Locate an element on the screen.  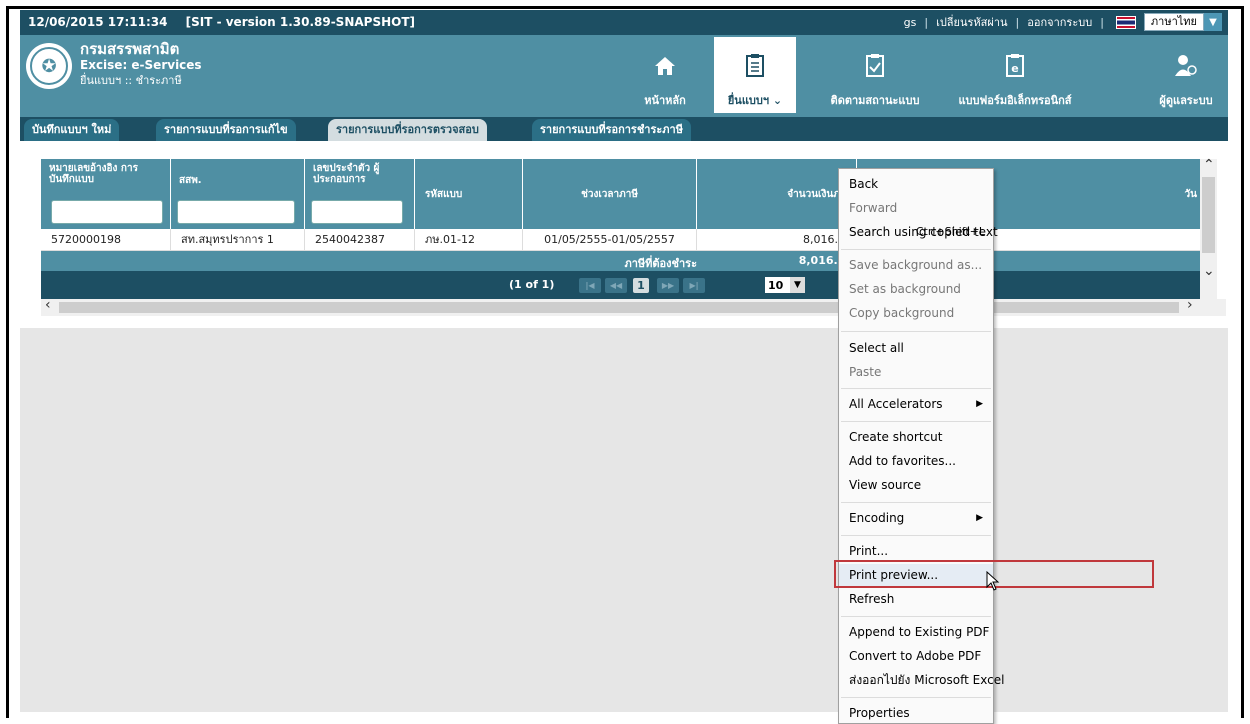
datetime-text: 12/06/2015 17:11:34 is located at coordinates (98, 22).